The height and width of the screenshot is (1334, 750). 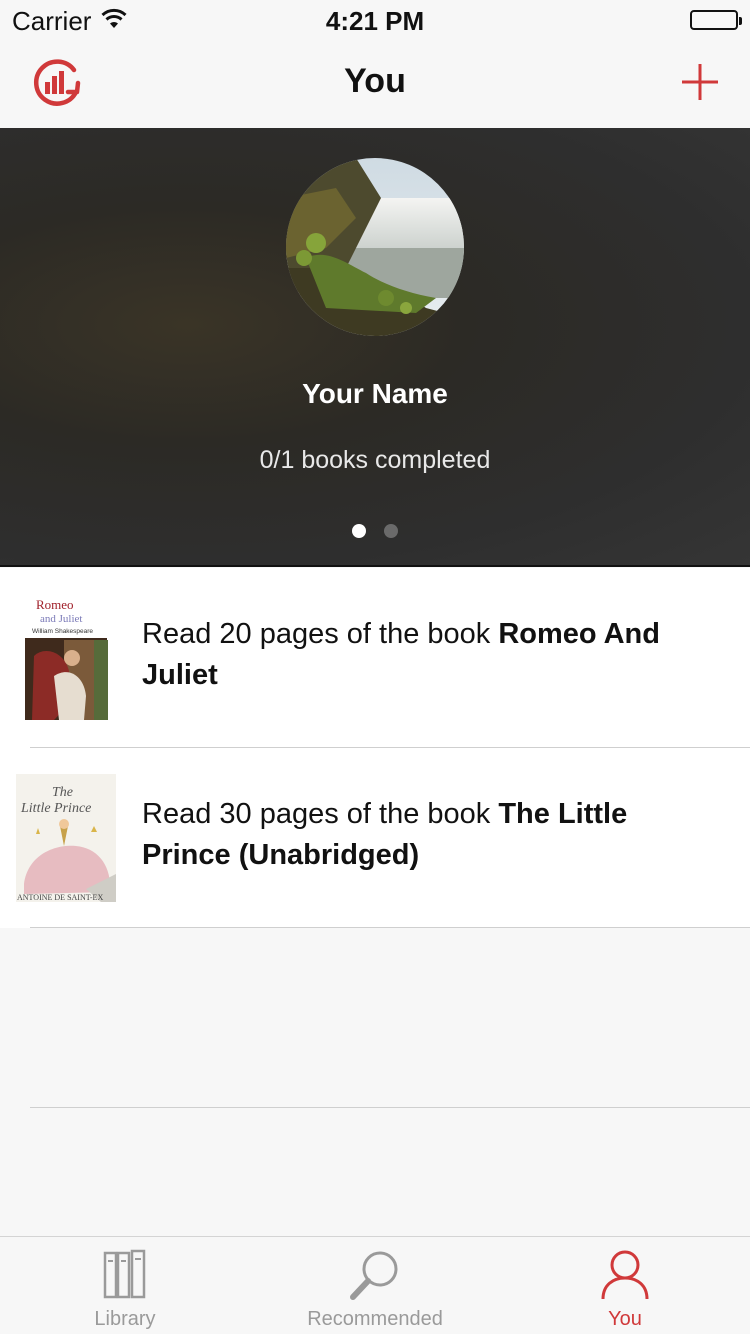 I want to click on avatar, so click(x=375, y=247).